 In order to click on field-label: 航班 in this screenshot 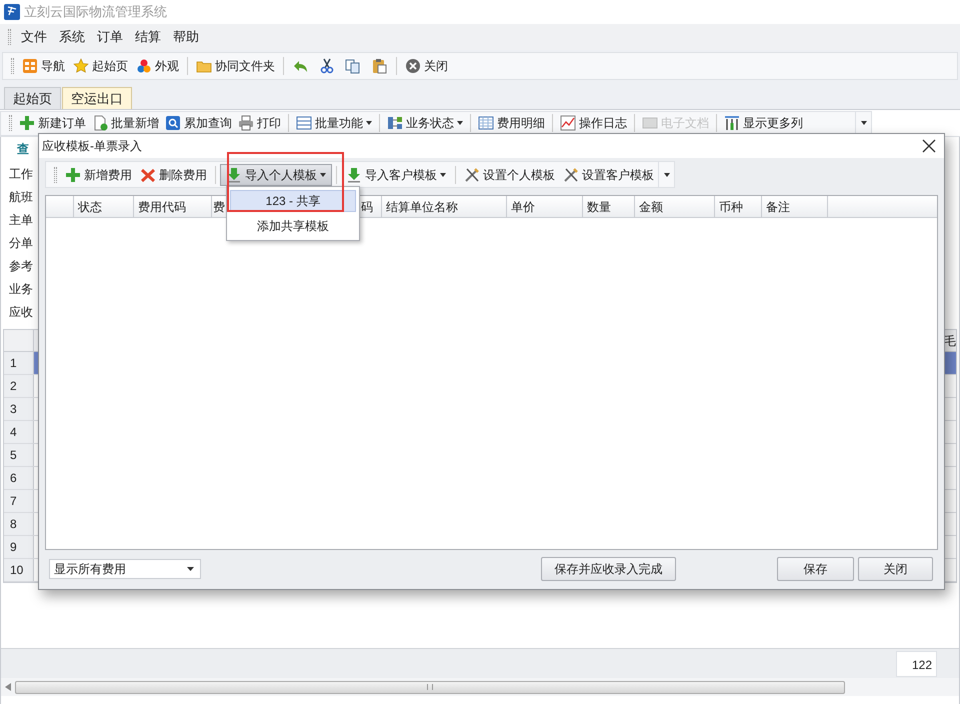, I will do `click(21, 197)`.